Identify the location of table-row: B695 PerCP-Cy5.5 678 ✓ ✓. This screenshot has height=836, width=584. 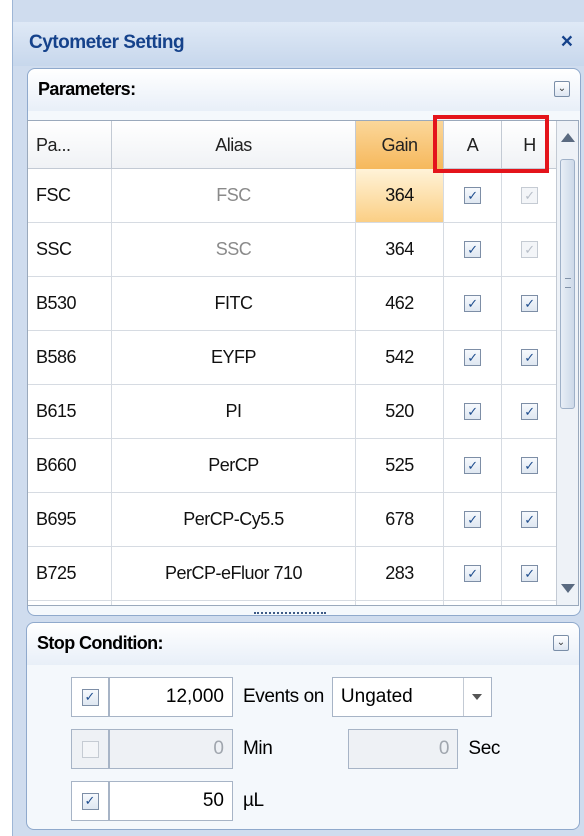
(293, 520).